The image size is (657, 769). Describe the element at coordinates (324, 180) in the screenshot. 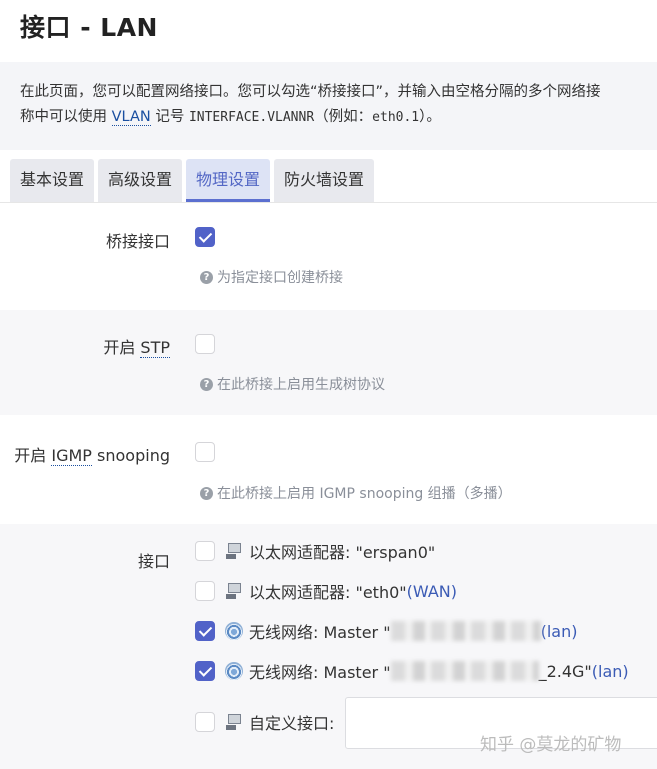

I see `tab-firewall-settings: 防火墙设置` at that location.